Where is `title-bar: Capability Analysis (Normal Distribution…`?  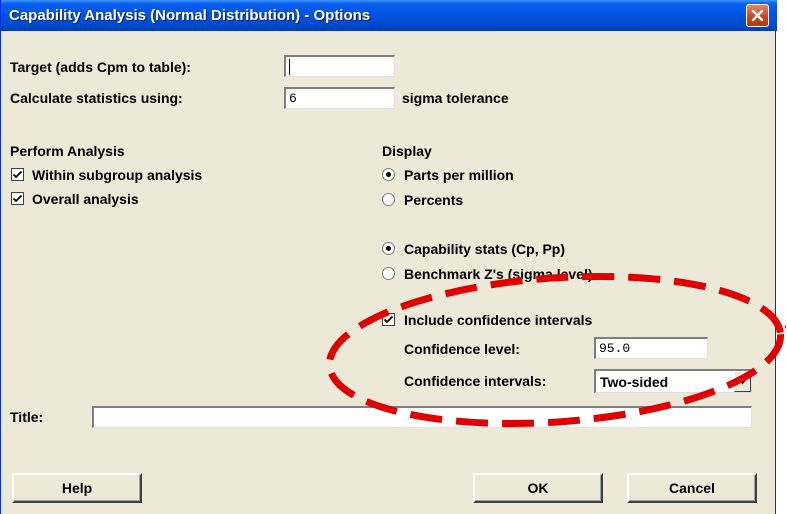
title-bar: Capability Analysis (Normal Distribution… is located at coordinates (389, 15).